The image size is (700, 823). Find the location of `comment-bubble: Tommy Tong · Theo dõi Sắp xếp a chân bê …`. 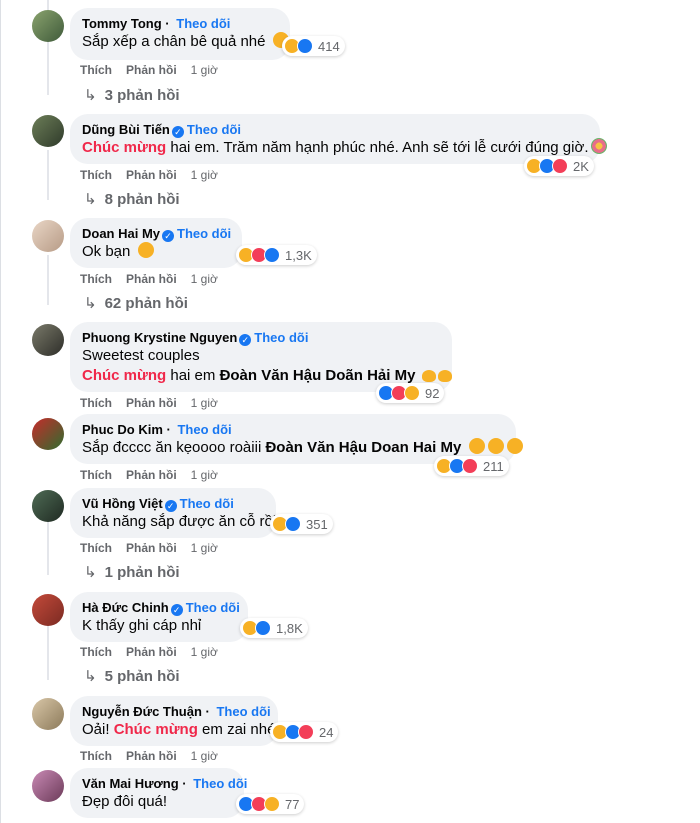

comment-bubble: Tommy Tong · Theo dõi Sắp xếp a chân bê … is located at coordinates (180, 34).